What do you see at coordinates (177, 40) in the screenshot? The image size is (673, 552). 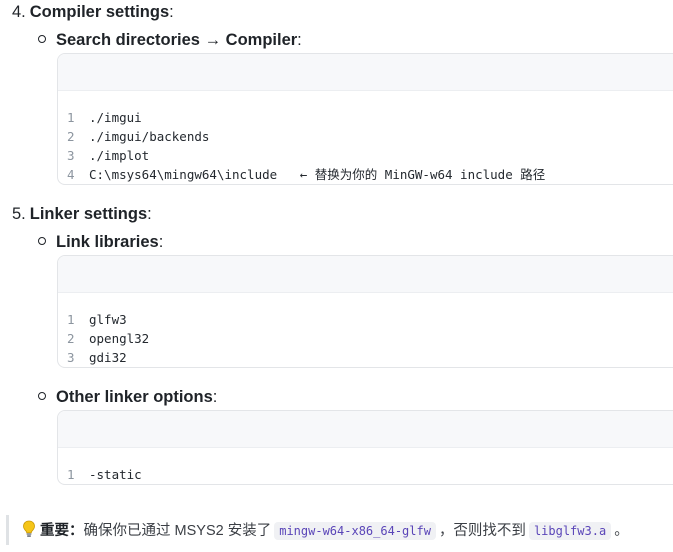 I see `subitem-label: Search directories → Compiler` at bounding box center [177, 40].